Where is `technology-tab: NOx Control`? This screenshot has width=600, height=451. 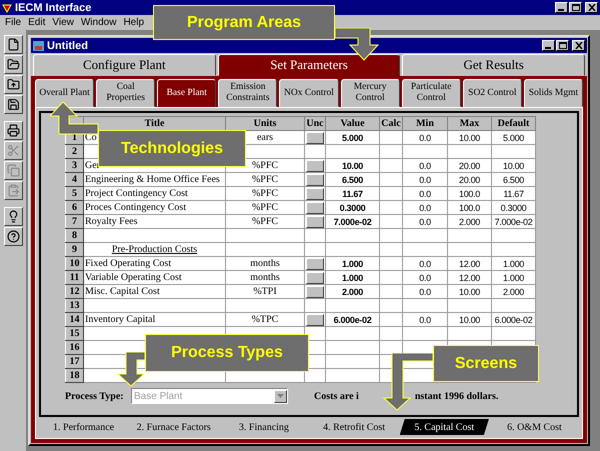 technology-tab: NOx Control is located at coordinates (309, 93).